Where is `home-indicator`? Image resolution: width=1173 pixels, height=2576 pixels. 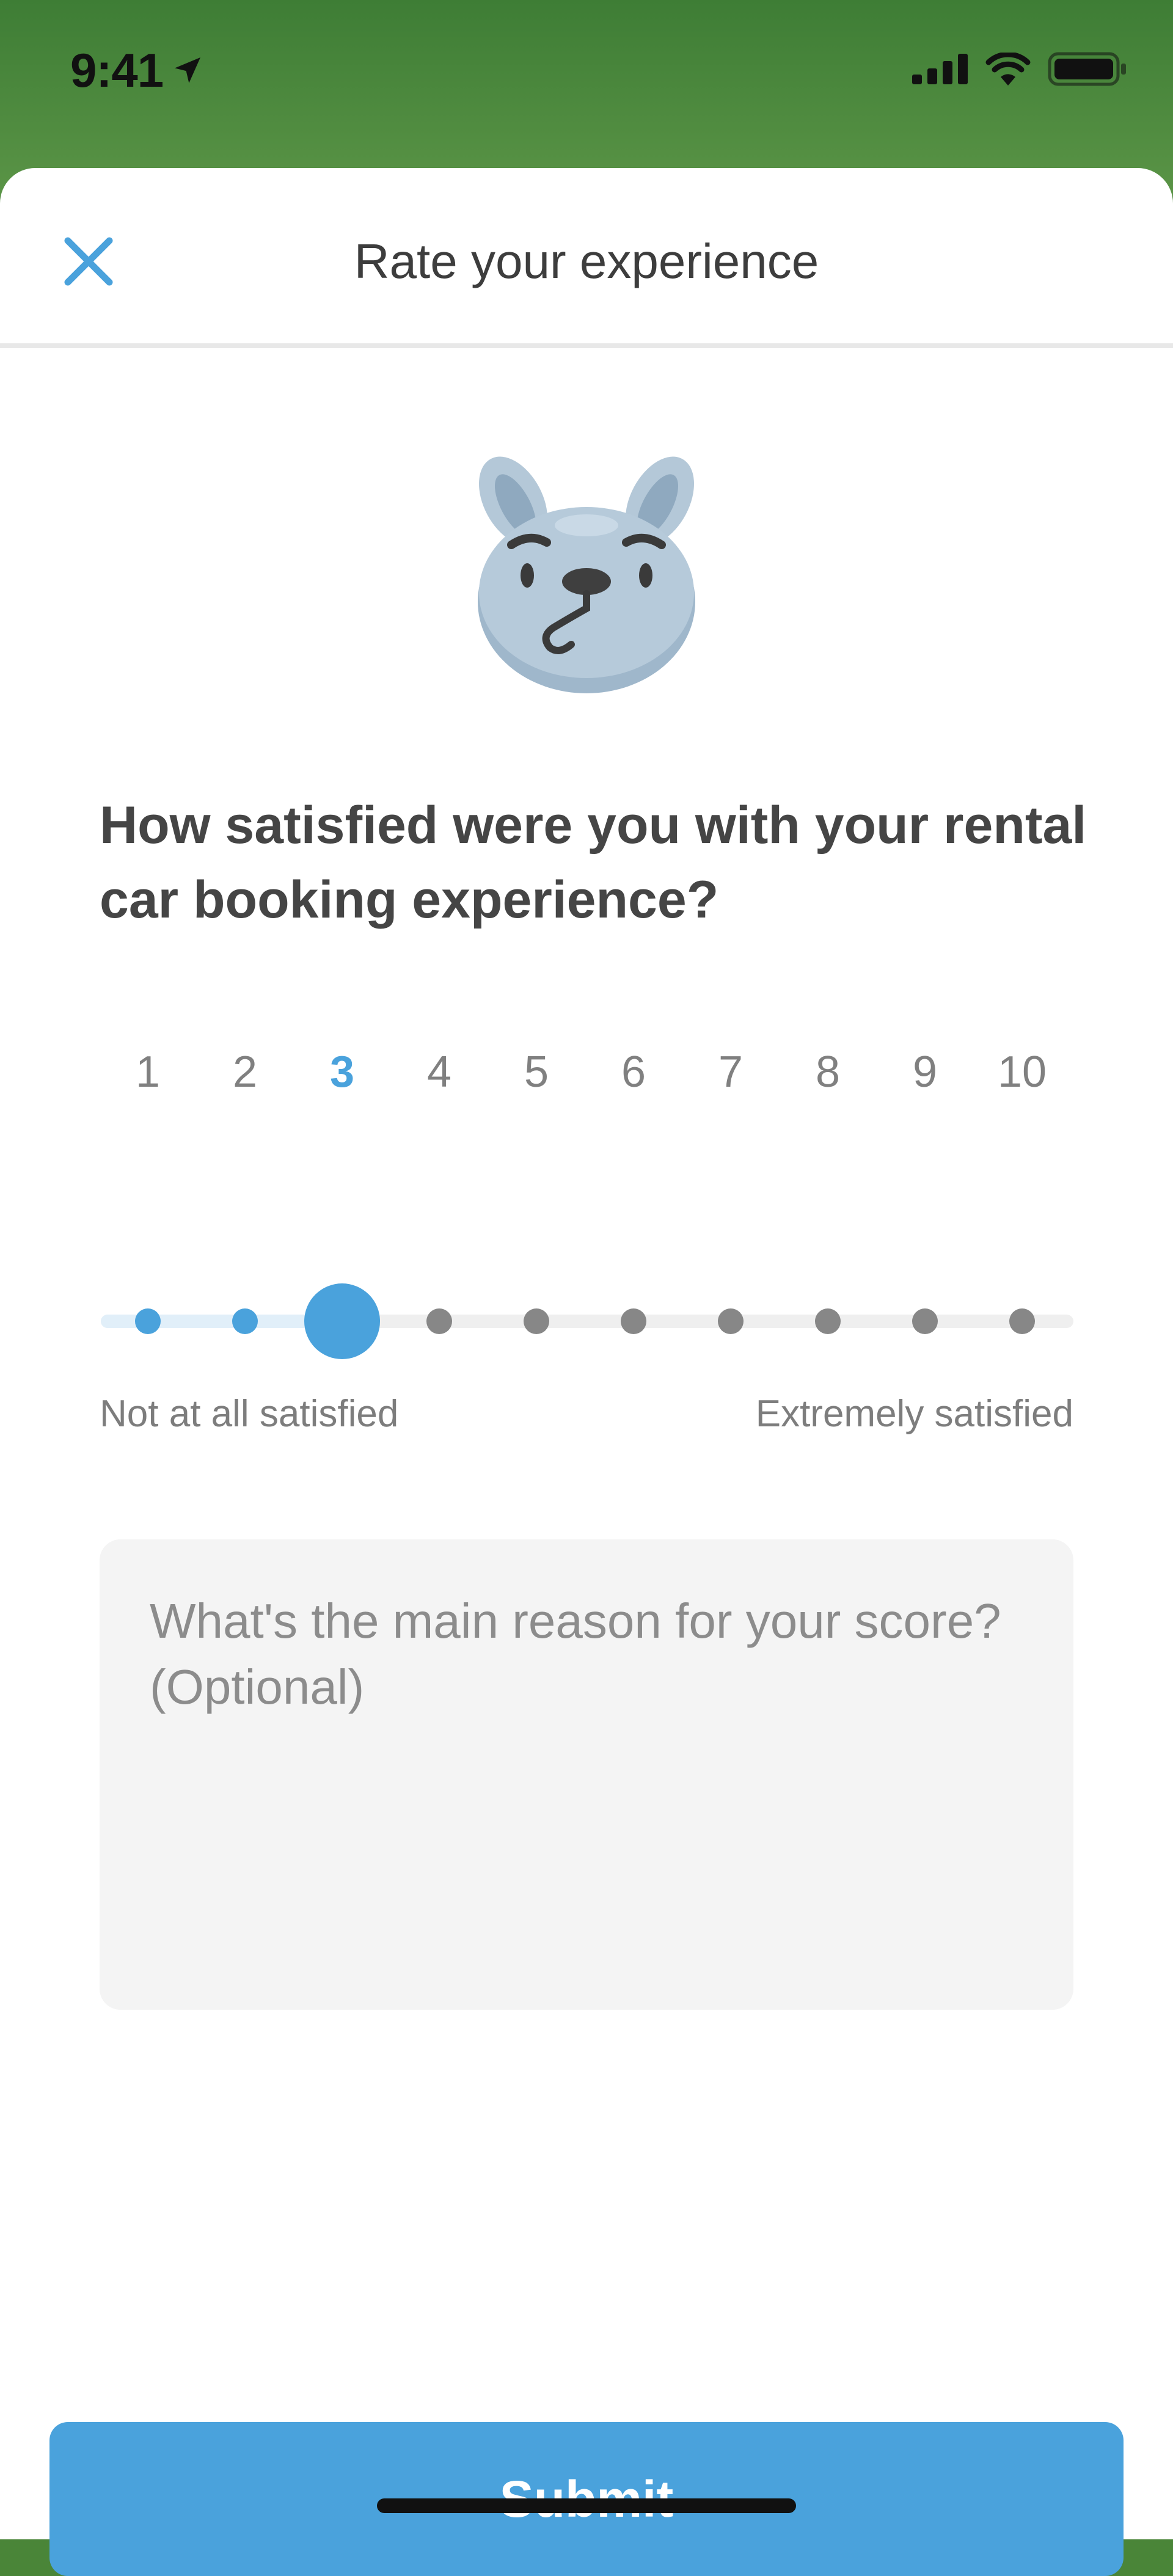
home-indicator is located at coordinates (586, 2505).